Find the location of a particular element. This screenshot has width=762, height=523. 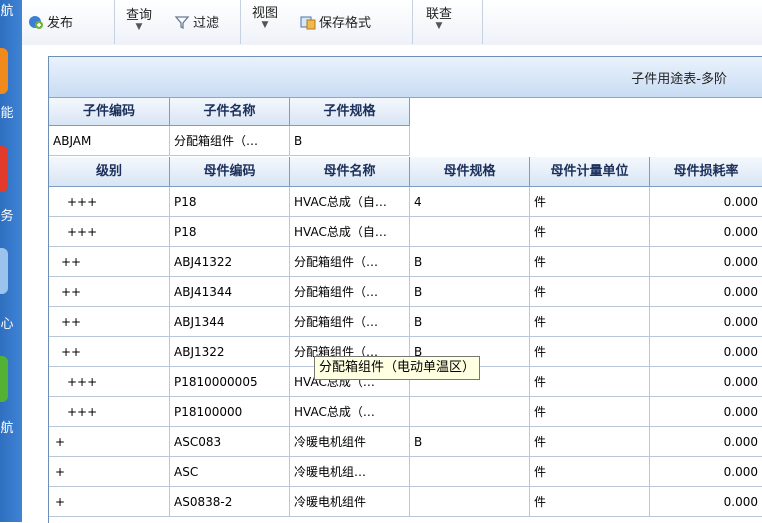

sidebar-tile-orange is located at coordinates (4, 71).